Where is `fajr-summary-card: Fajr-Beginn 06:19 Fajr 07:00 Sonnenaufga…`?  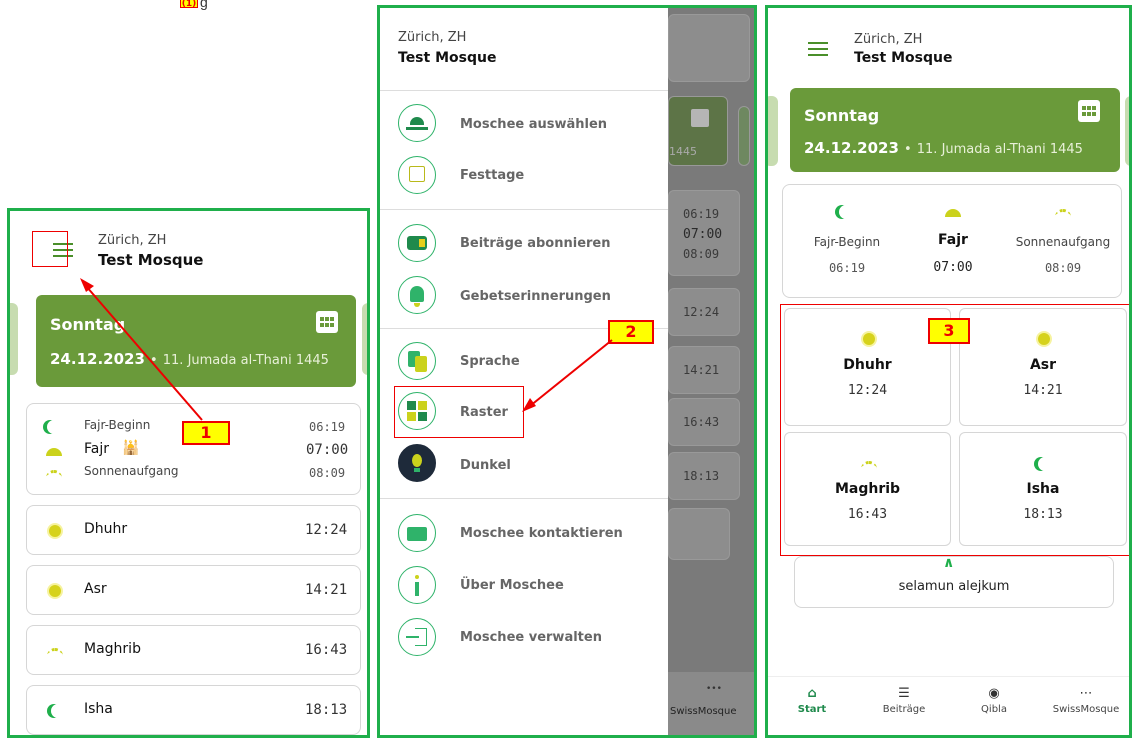 fajr-summary-card: Fajr-Beginn 06:19 Fajr 07:00 Sonnenaufga… is located at coordinates (952, 241).